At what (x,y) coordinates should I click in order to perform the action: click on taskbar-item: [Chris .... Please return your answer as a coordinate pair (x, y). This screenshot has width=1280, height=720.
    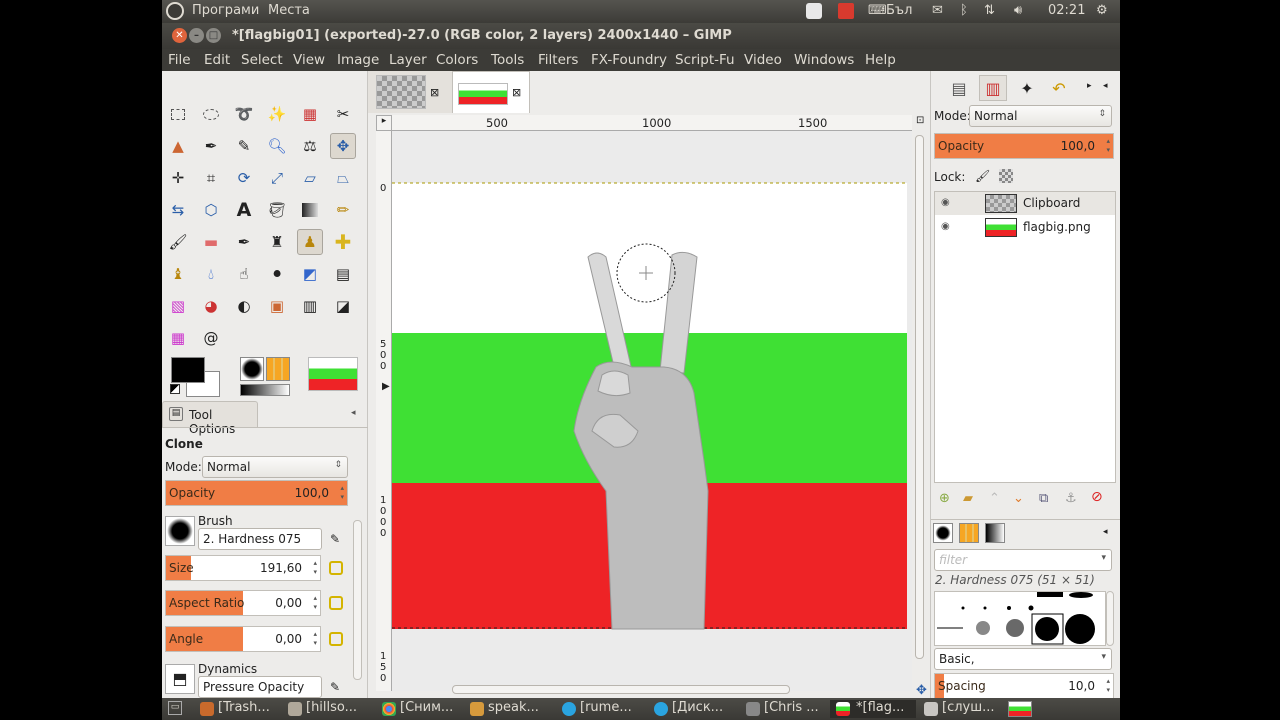
    Looking at the image, I should click on (781, 709).